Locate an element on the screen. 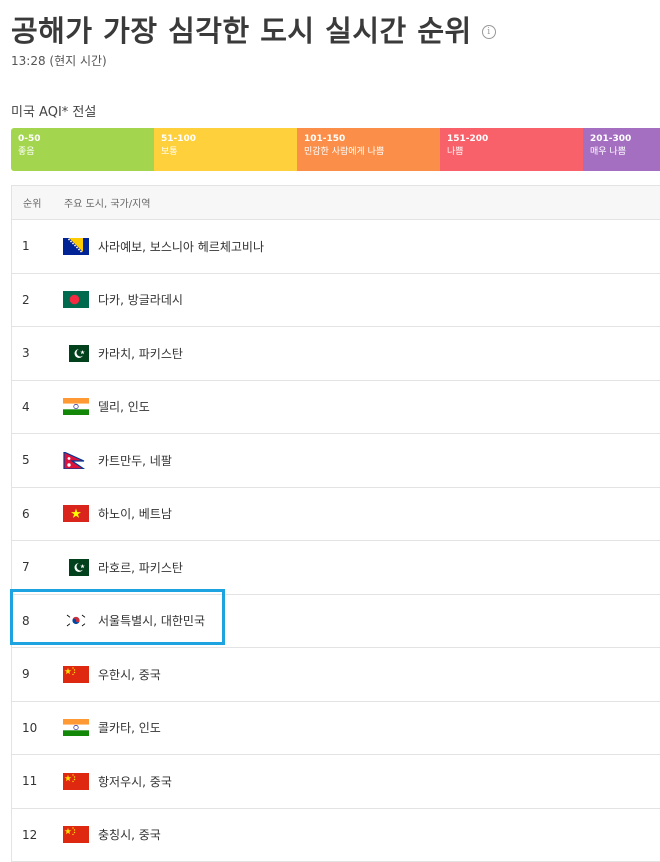 The image size is (660, 862). rank: 6 is located at coordinates (37, 514).